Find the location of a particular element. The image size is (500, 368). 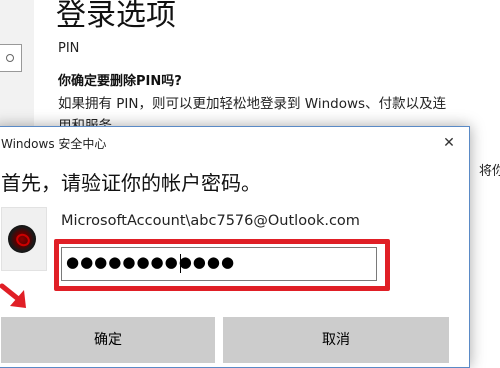

ok-button: 确定 is located at coordinates (108, 340).